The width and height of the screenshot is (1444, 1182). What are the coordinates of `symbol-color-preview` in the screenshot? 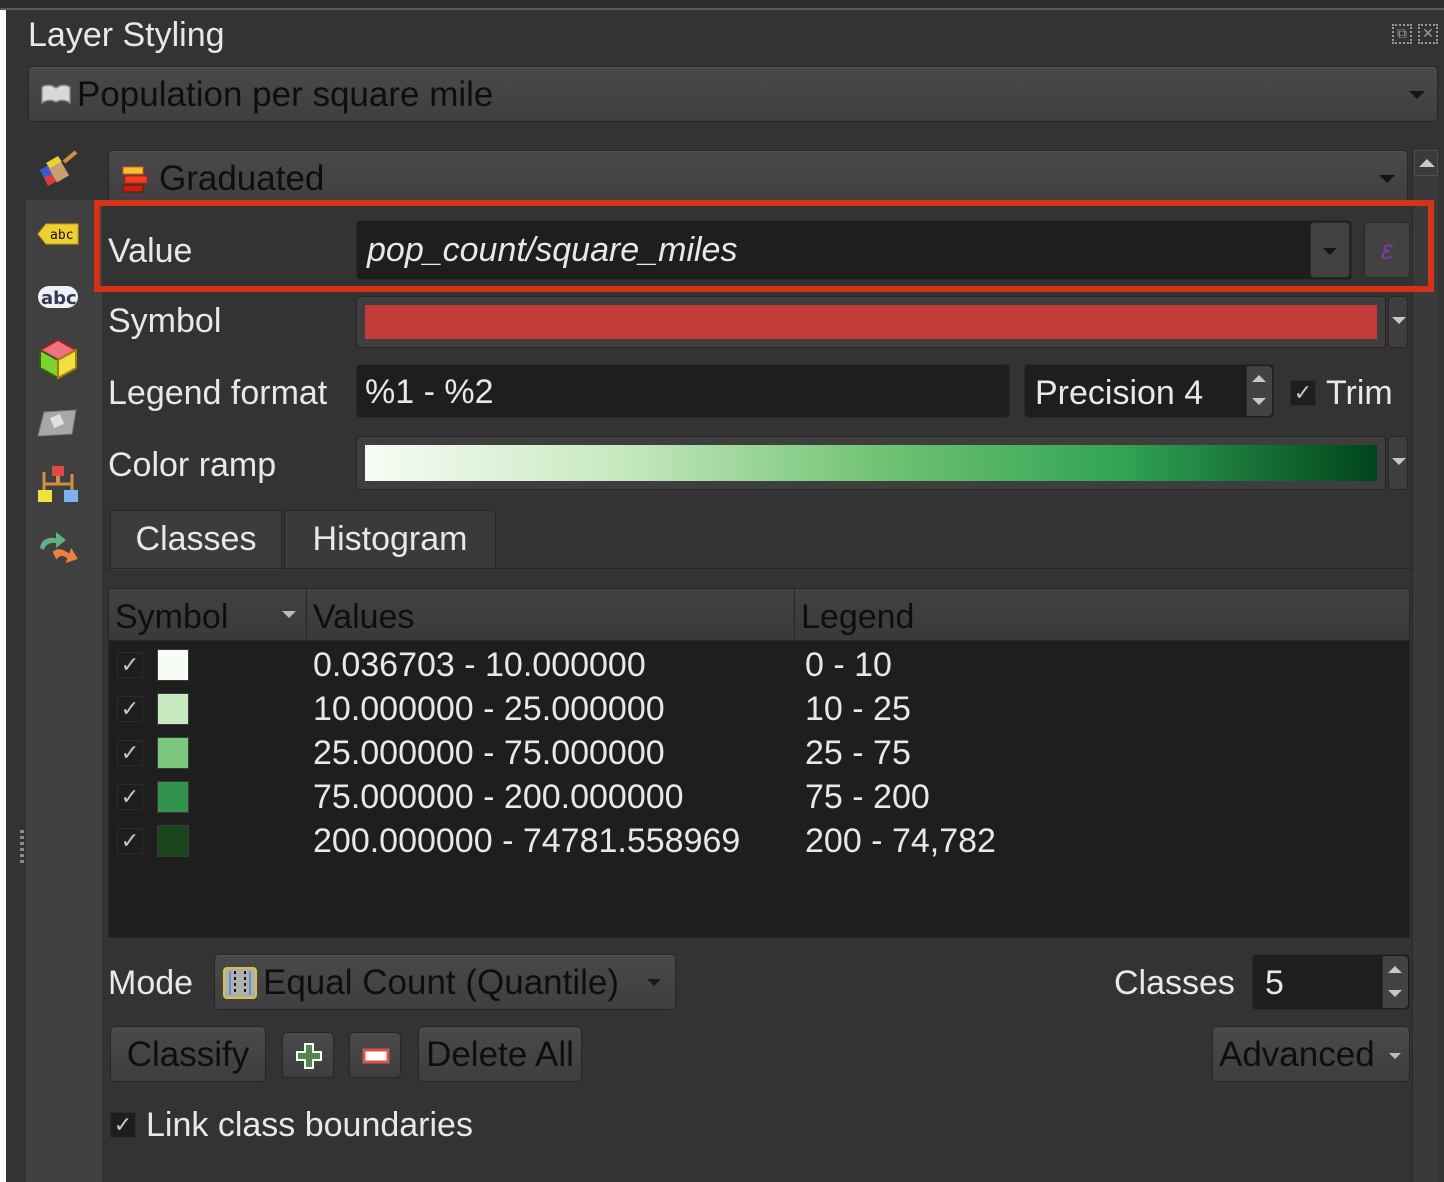 It's located at (871, 322).